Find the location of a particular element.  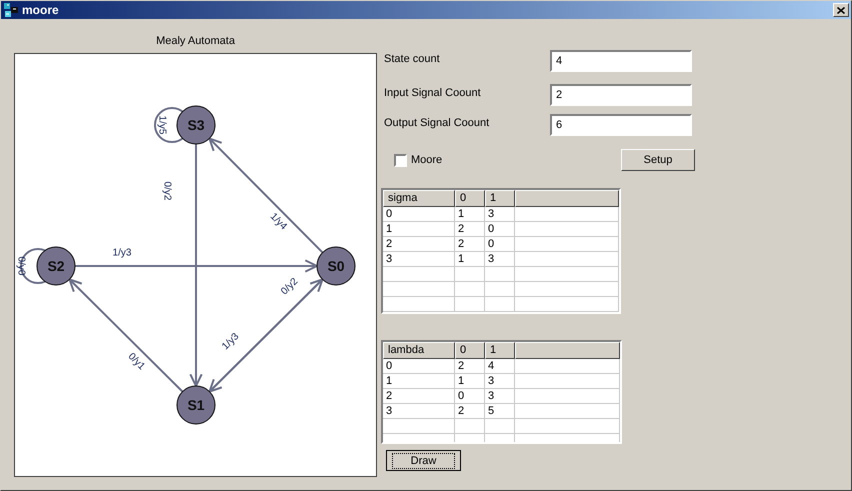

input-field: 2 is located at coordinates (621, 95).